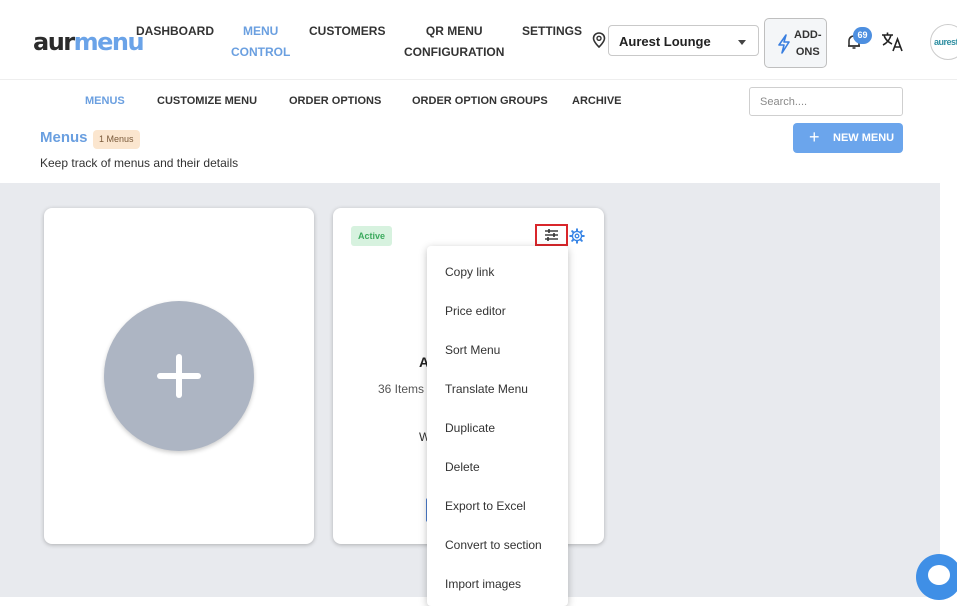  I want to click on search-input, so click(826, 101).